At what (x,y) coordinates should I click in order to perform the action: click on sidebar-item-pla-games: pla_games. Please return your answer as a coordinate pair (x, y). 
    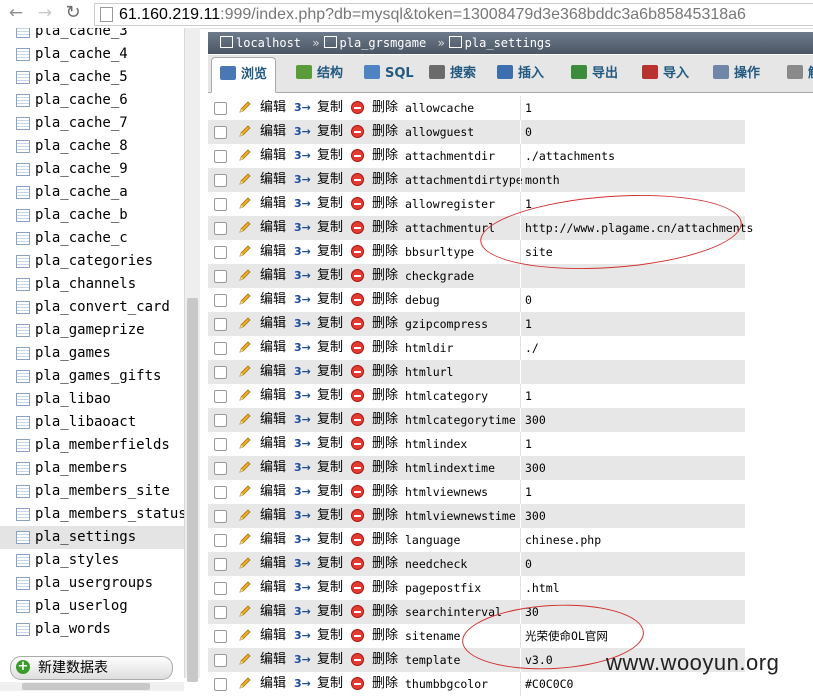
    Looking at the image, I should click on (92, 353).